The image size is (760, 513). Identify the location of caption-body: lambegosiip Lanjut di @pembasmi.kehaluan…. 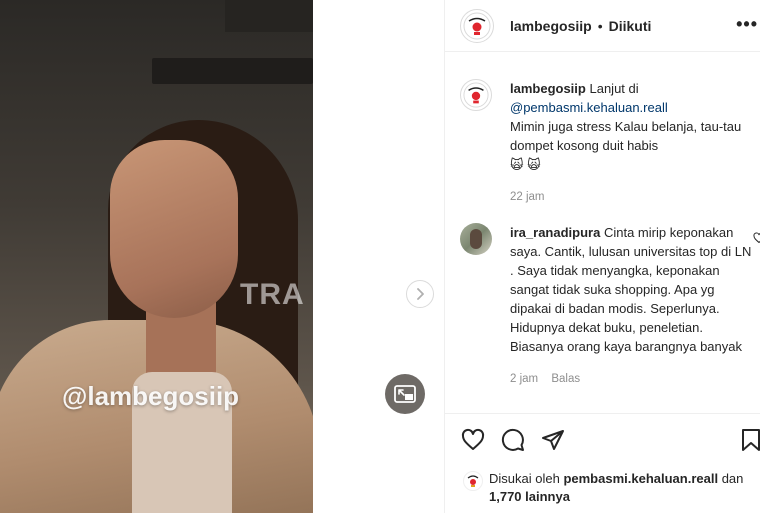
(634, 143).